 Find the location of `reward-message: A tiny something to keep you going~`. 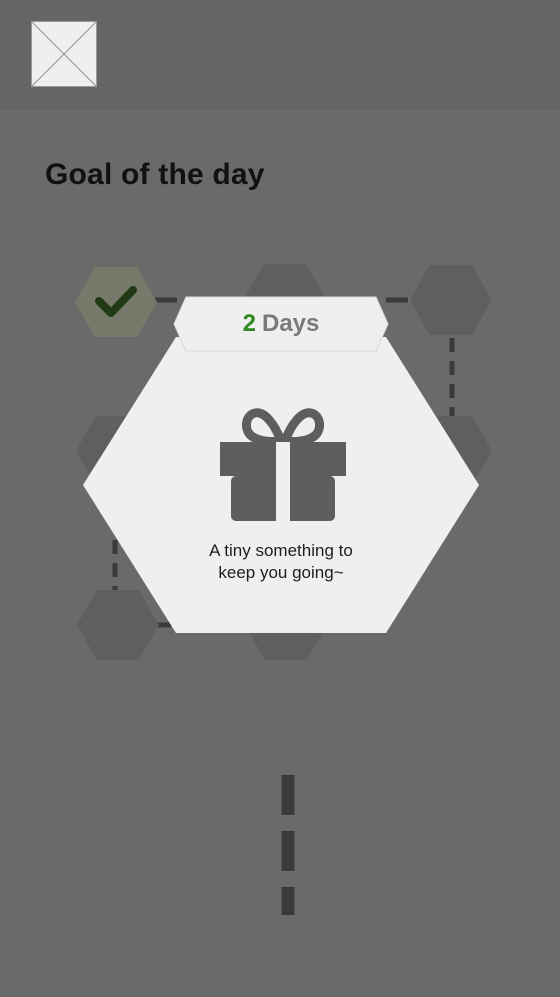

reward-message: A tiny something to keep you going~ is located at coordinates (281, 562).